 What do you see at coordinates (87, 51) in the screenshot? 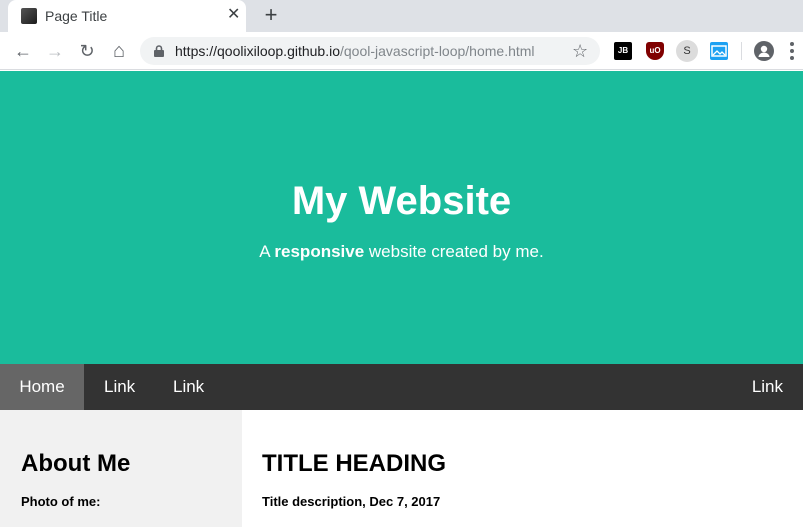
I see `reload-button: ↻` at bounding box center [87, 51].